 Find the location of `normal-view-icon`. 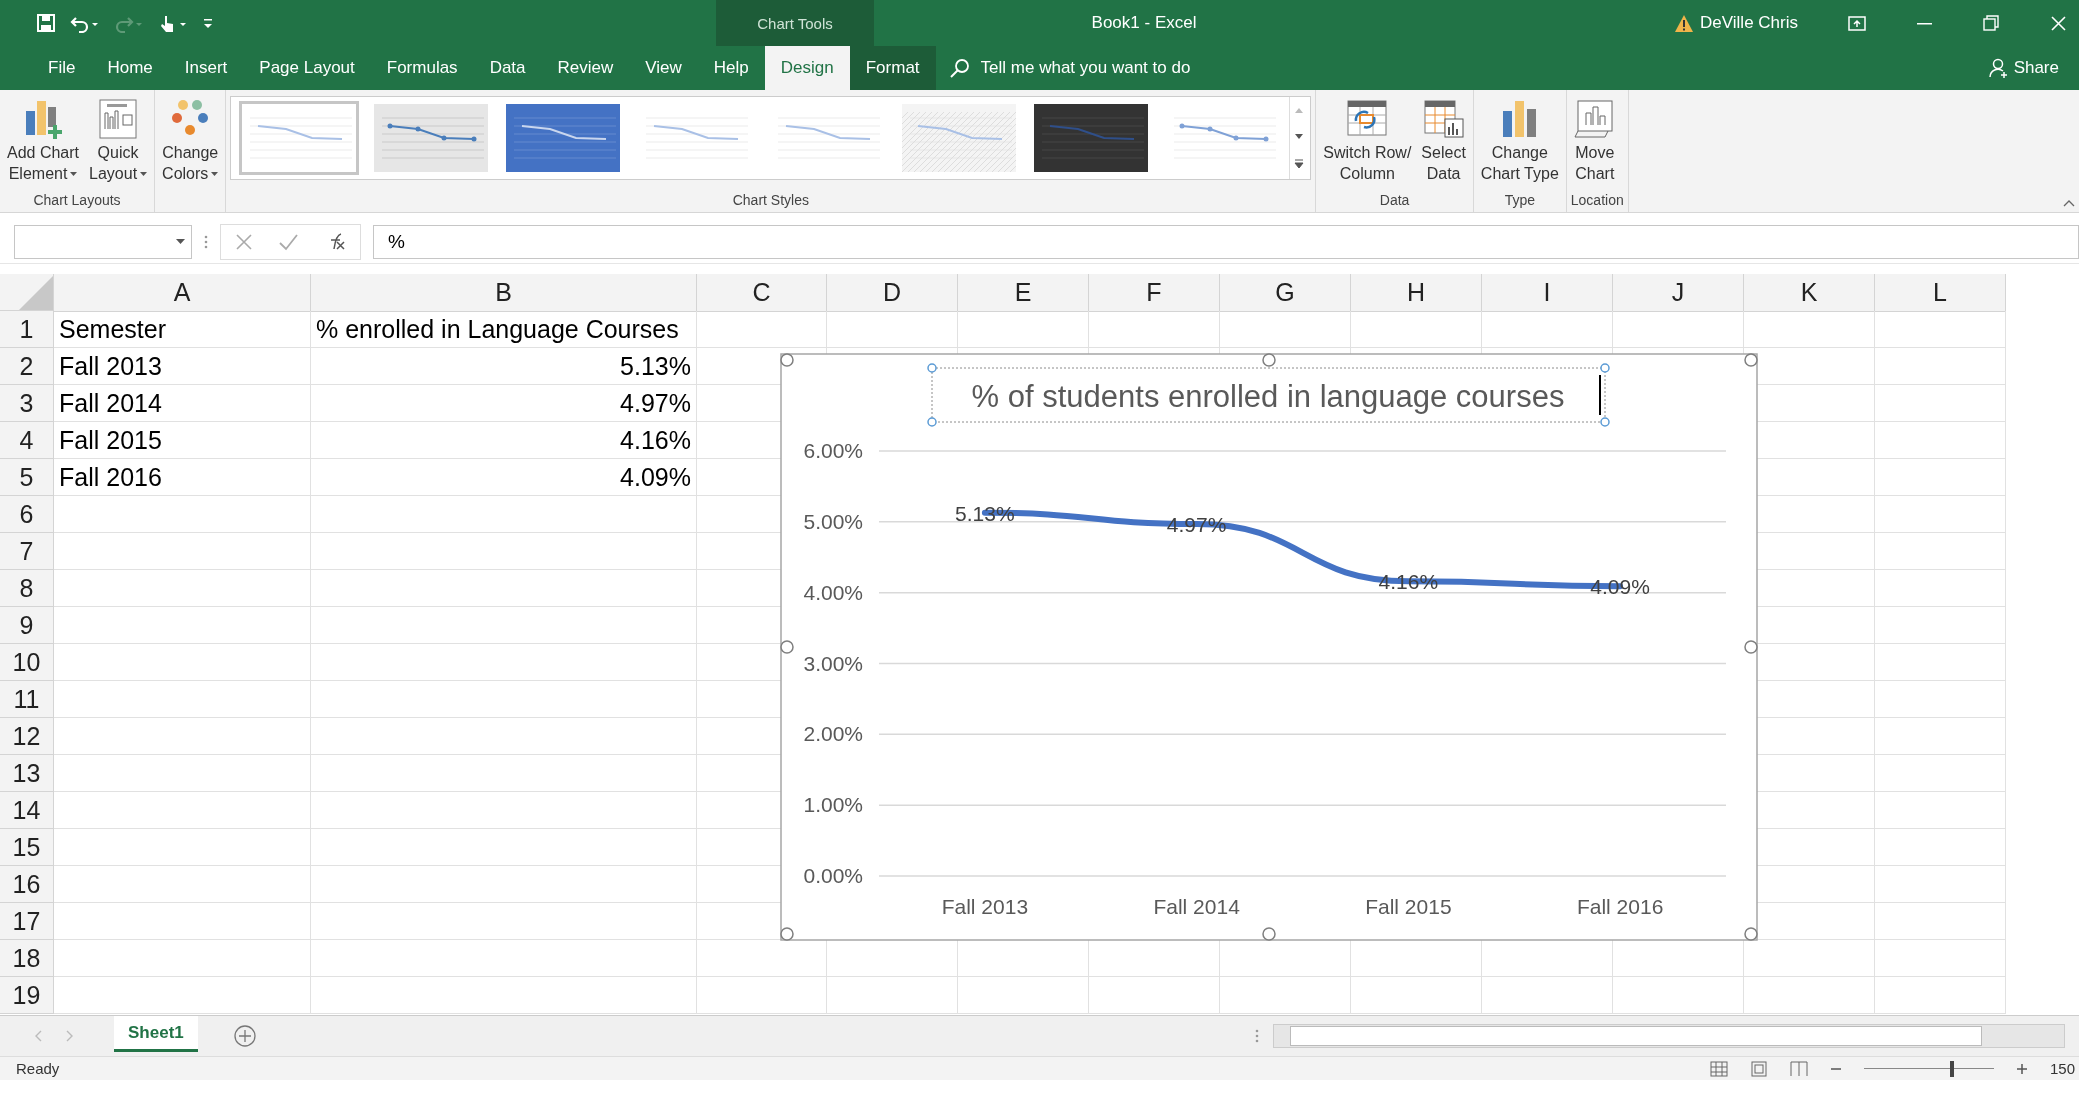

normal-view-icon is located at coordinates (1718, 1068).